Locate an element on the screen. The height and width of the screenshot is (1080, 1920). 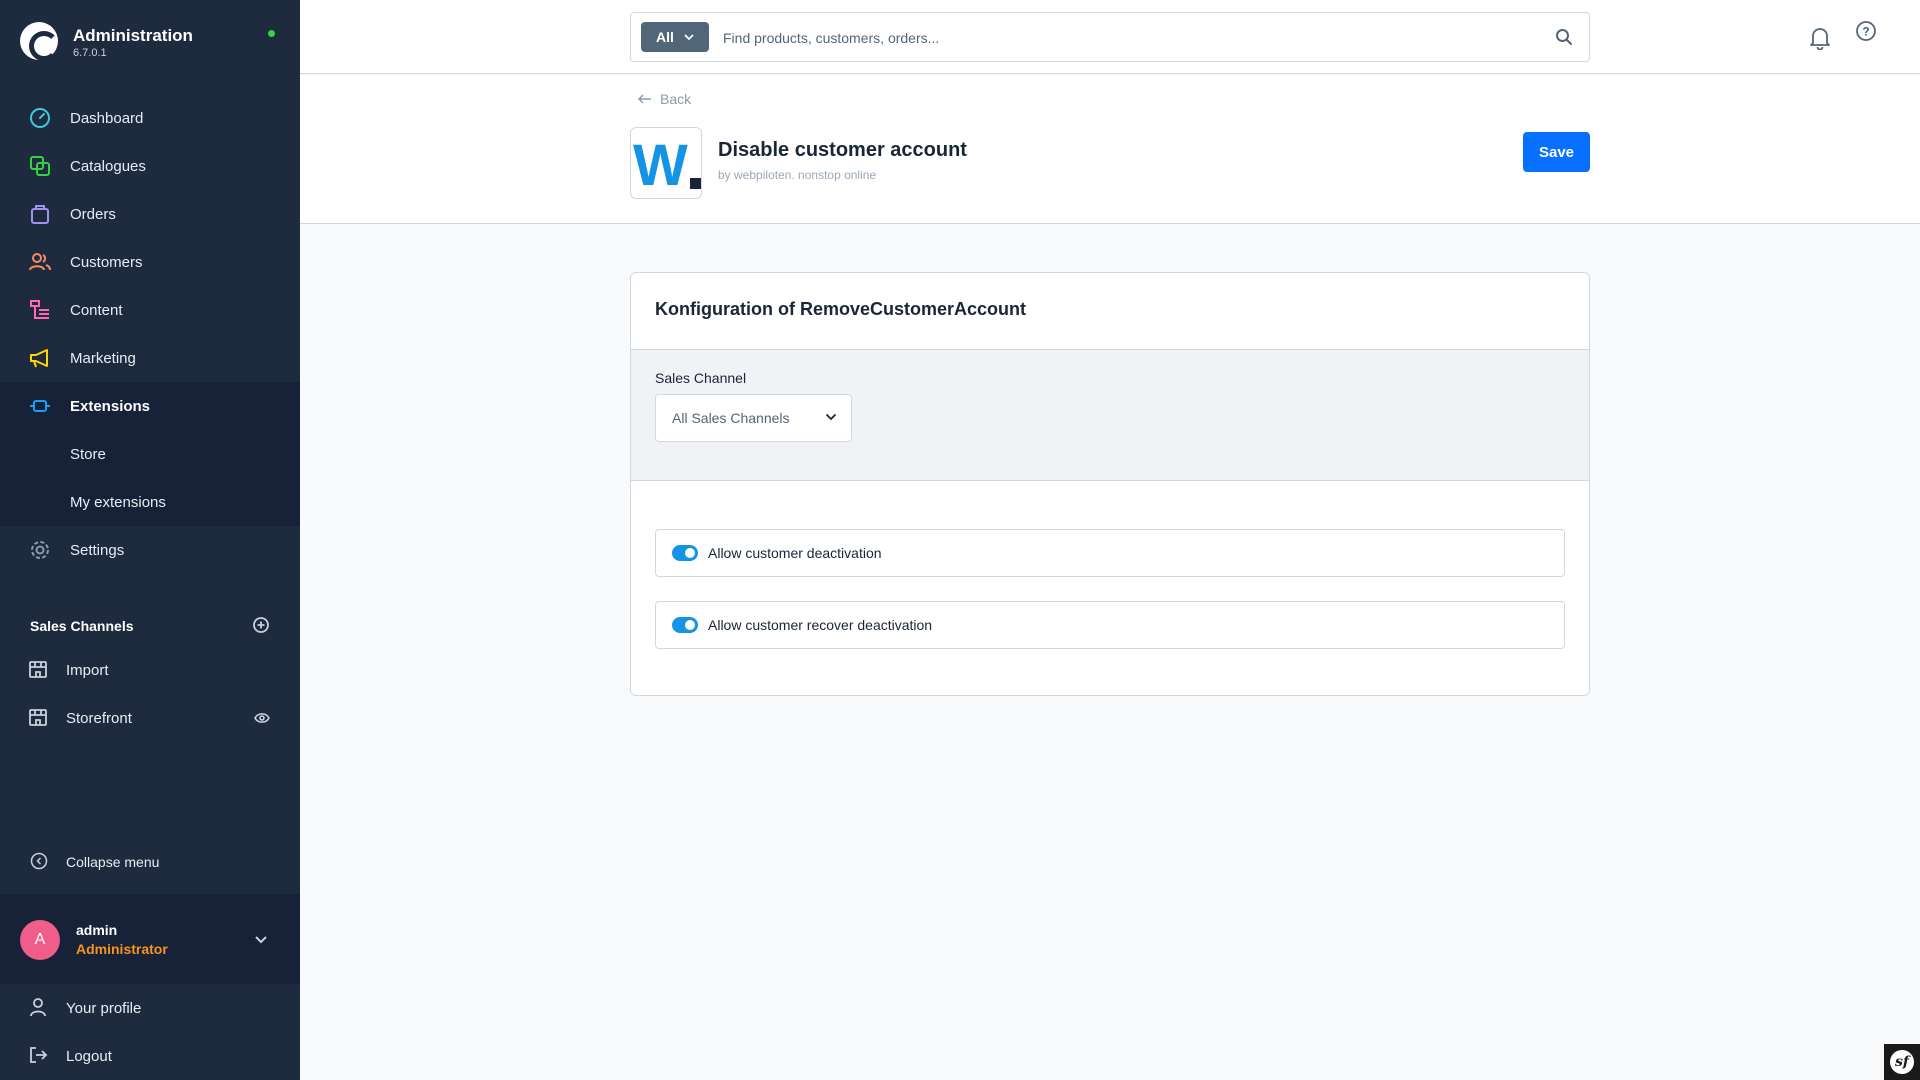
nav-label: Dashboard is located at coordinates (107, 118).